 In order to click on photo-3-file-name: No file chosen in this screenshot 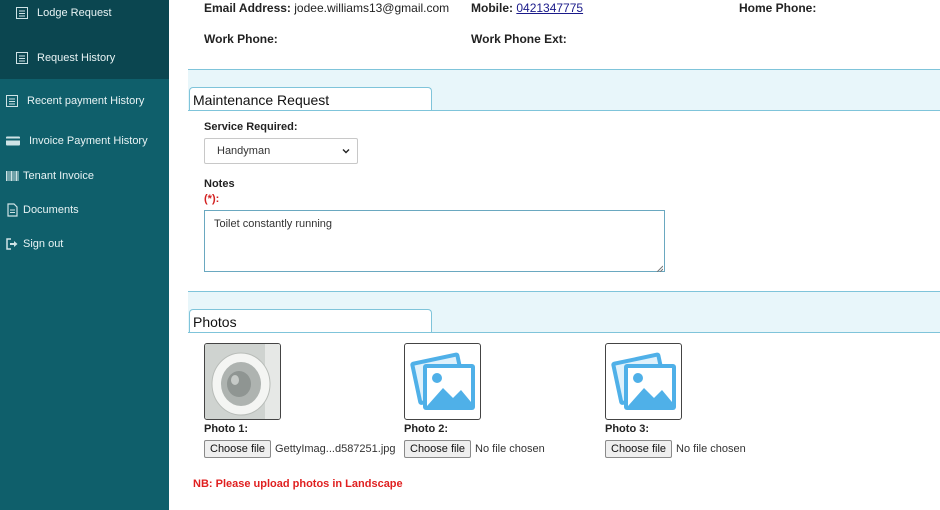, I will do `click(711, 449)`.